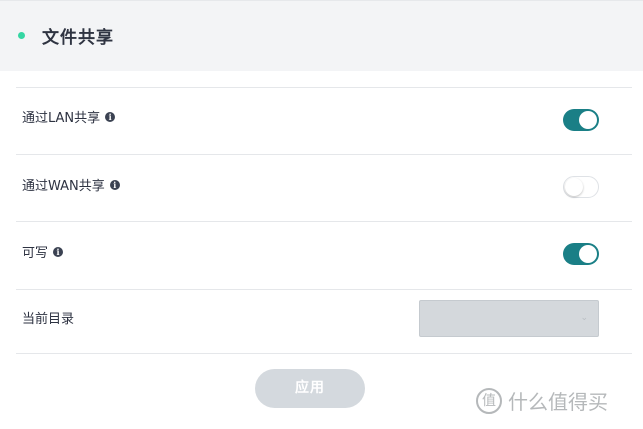 This screenshot has height=429, width=643. I want to click on watermark-logo-icon: 值, so click(489, 400).